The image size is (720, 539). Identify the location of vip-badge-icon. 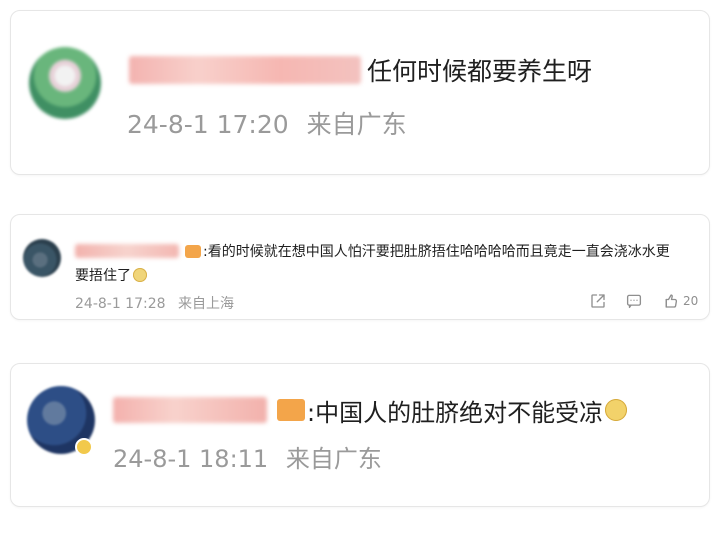
(84, 447).